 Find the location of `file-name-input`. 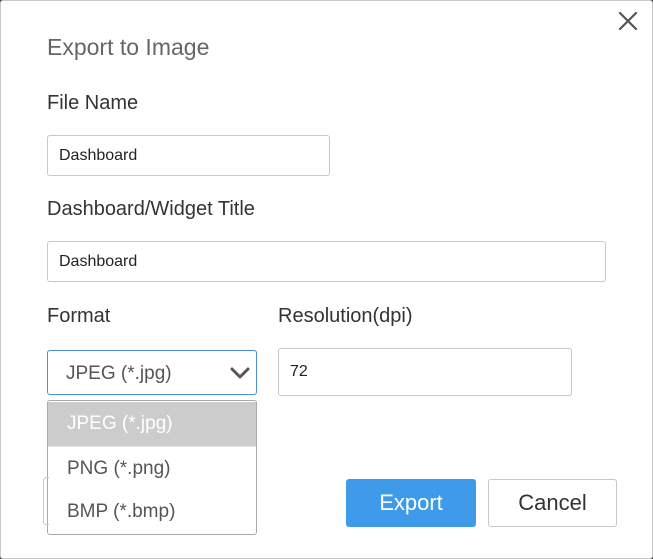

file-name-input is located at coordinates (188, 155).